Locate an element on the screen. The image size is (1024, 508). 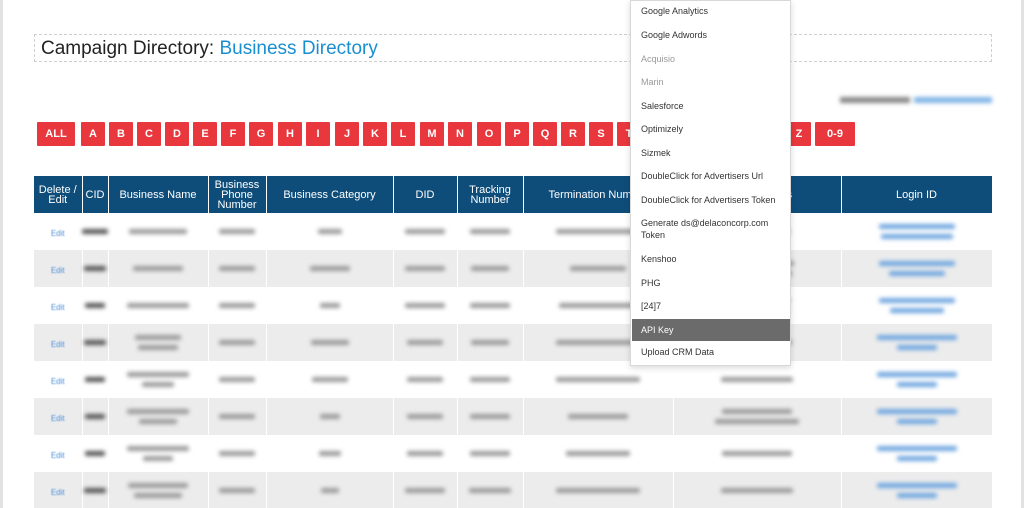
menu-item-phg: PHG is located at coordinates (711, 283).